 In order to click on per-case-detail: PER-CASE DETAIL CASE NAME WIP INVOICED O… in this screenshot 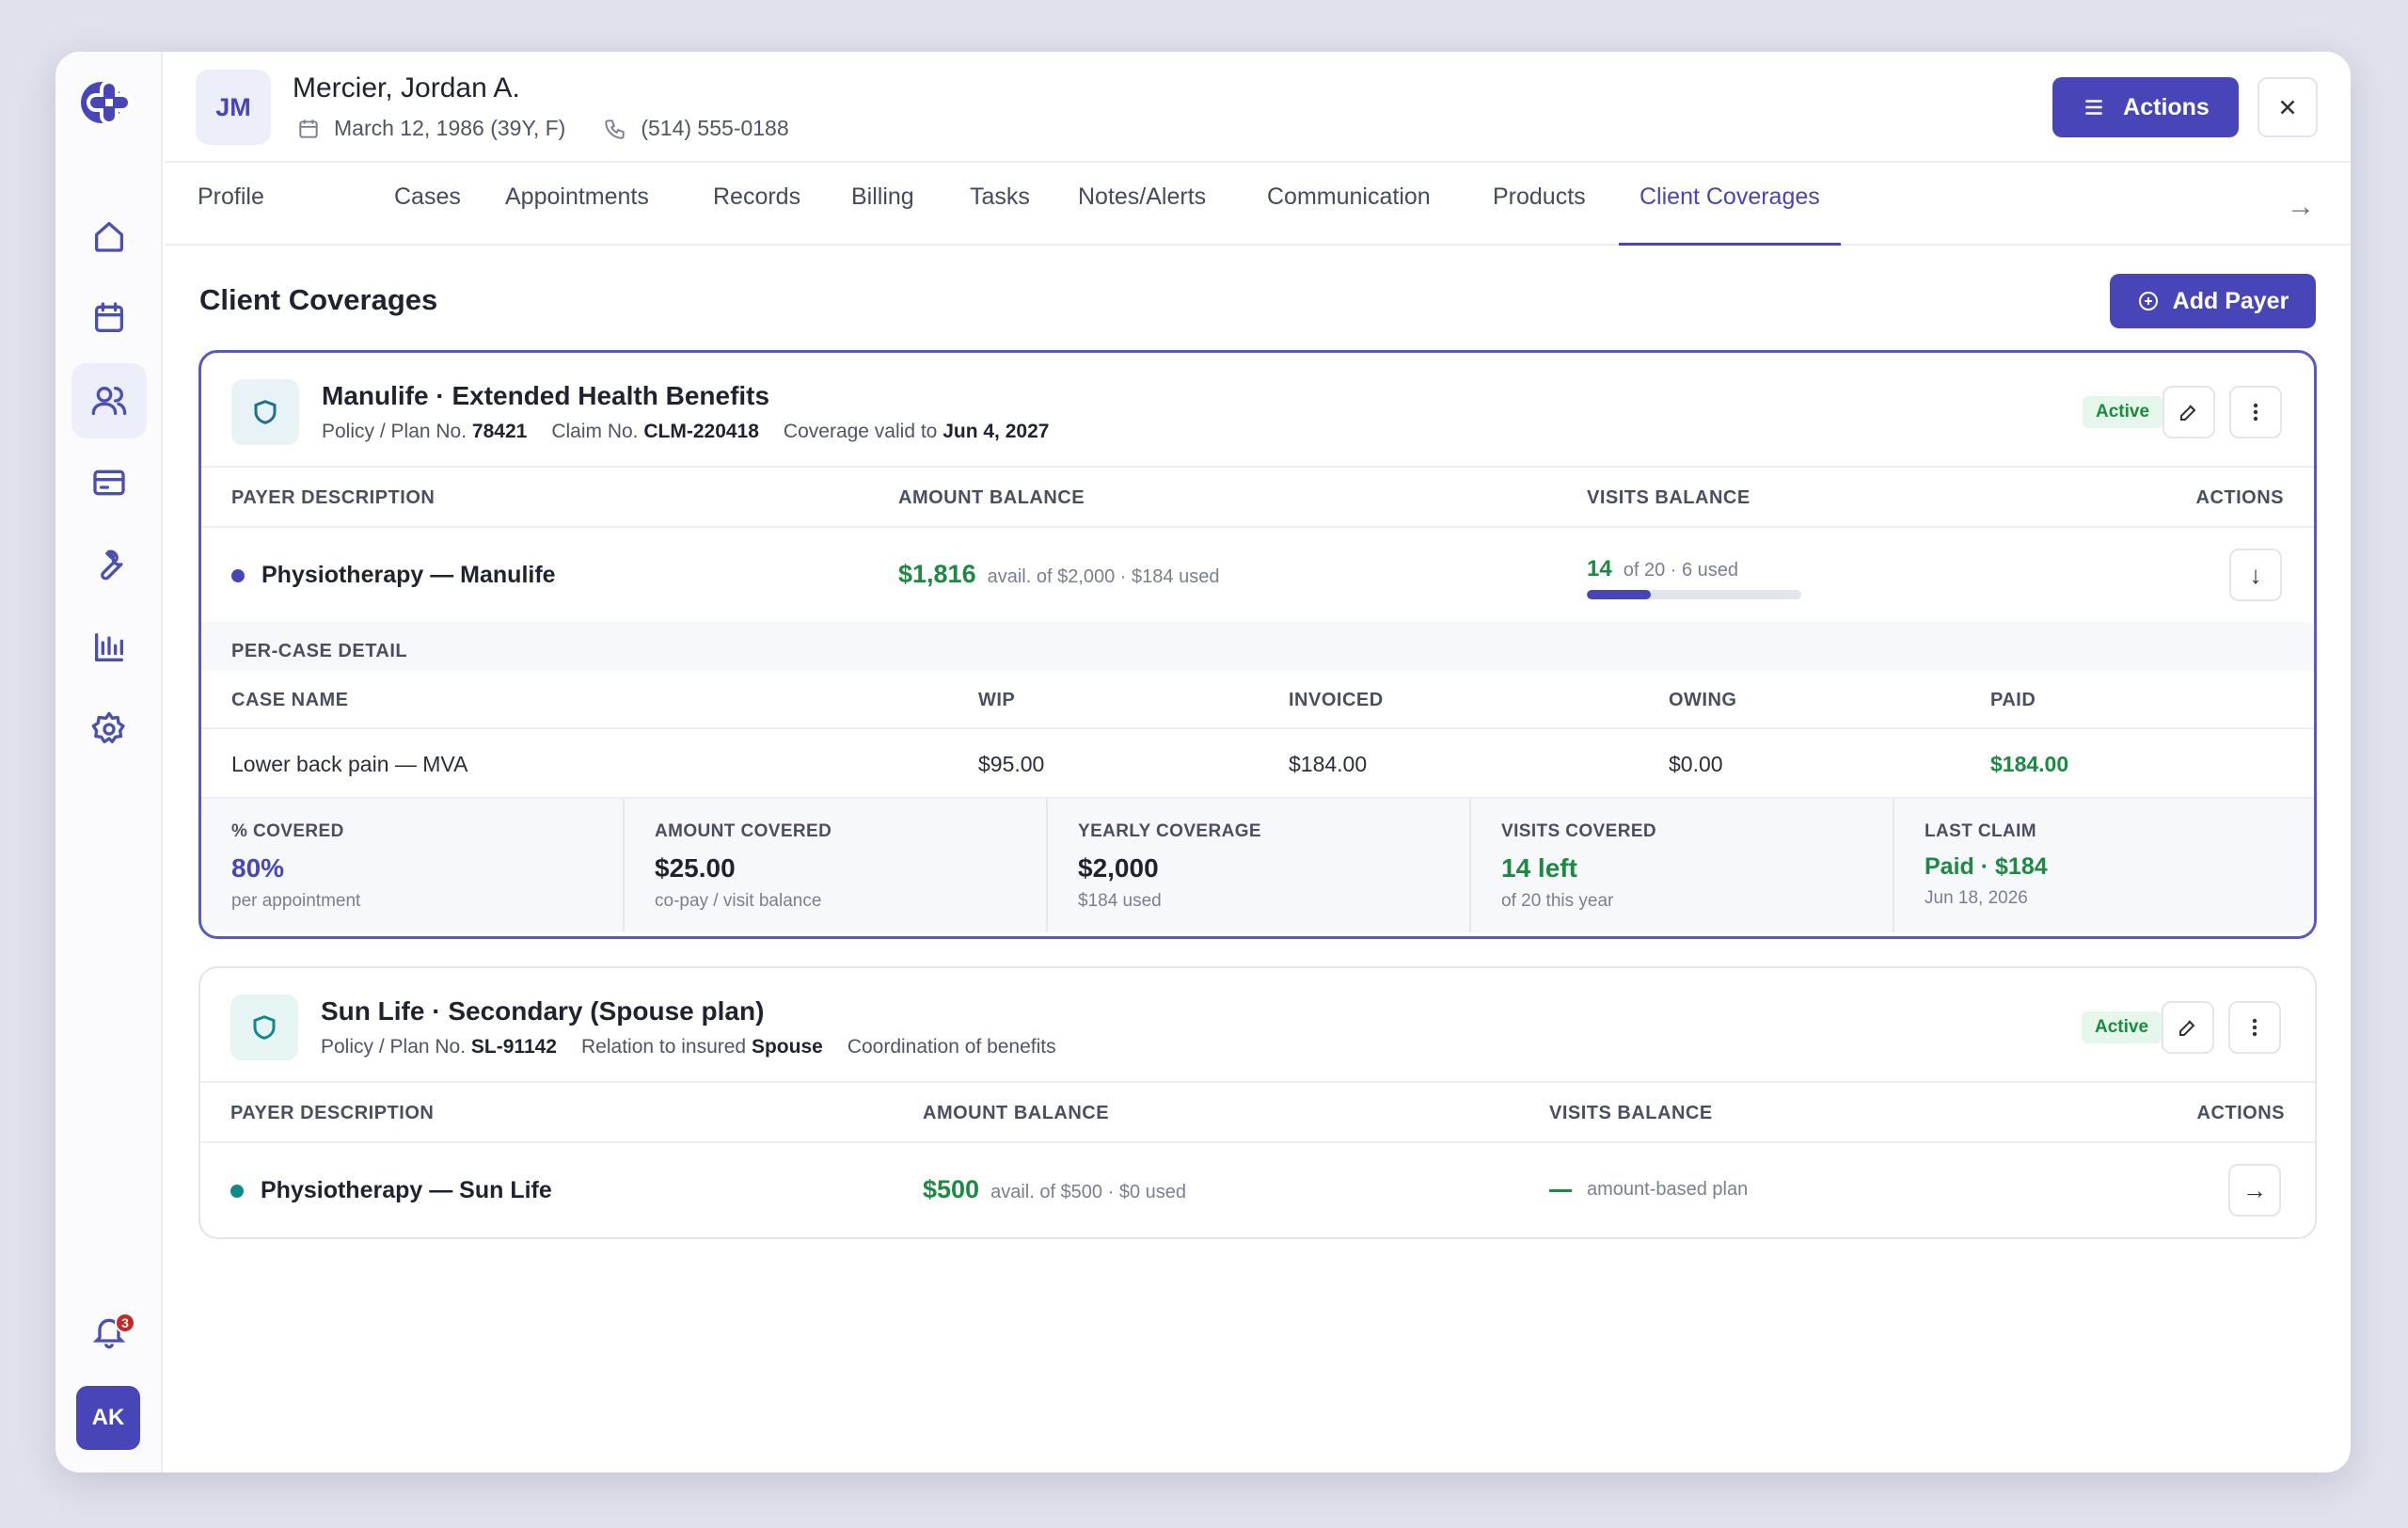, I will do `click(1257, 710)`.